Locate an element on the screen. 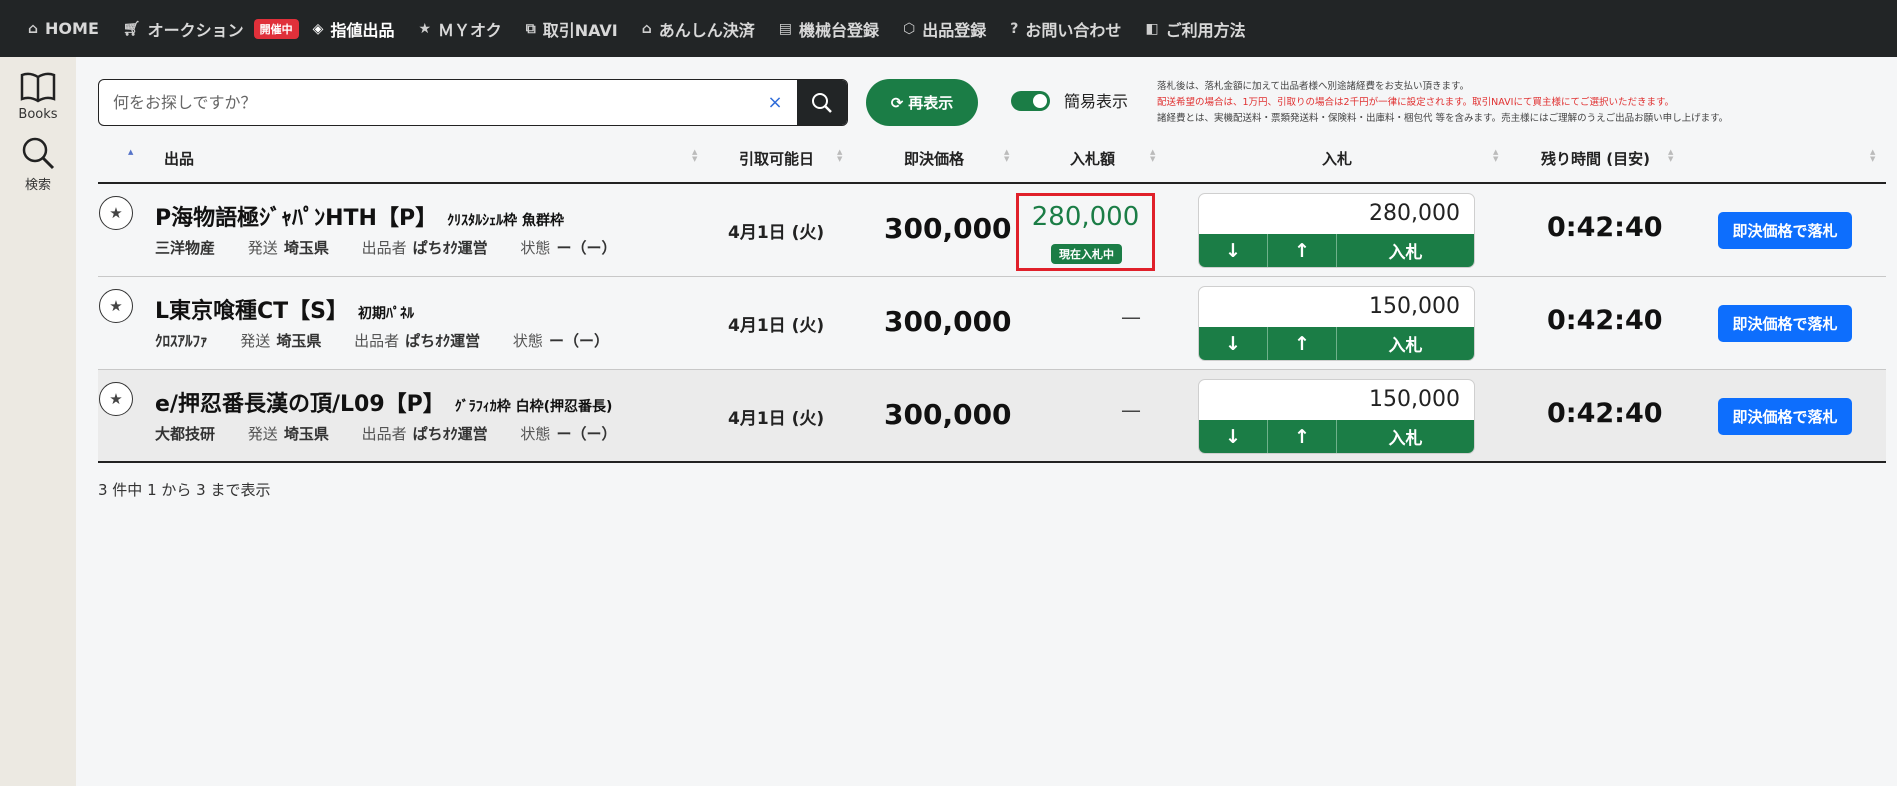 The image size is (1897, 786). current-bid-box: 280,000 現在入札中 is located at coordinates (1085, 232).